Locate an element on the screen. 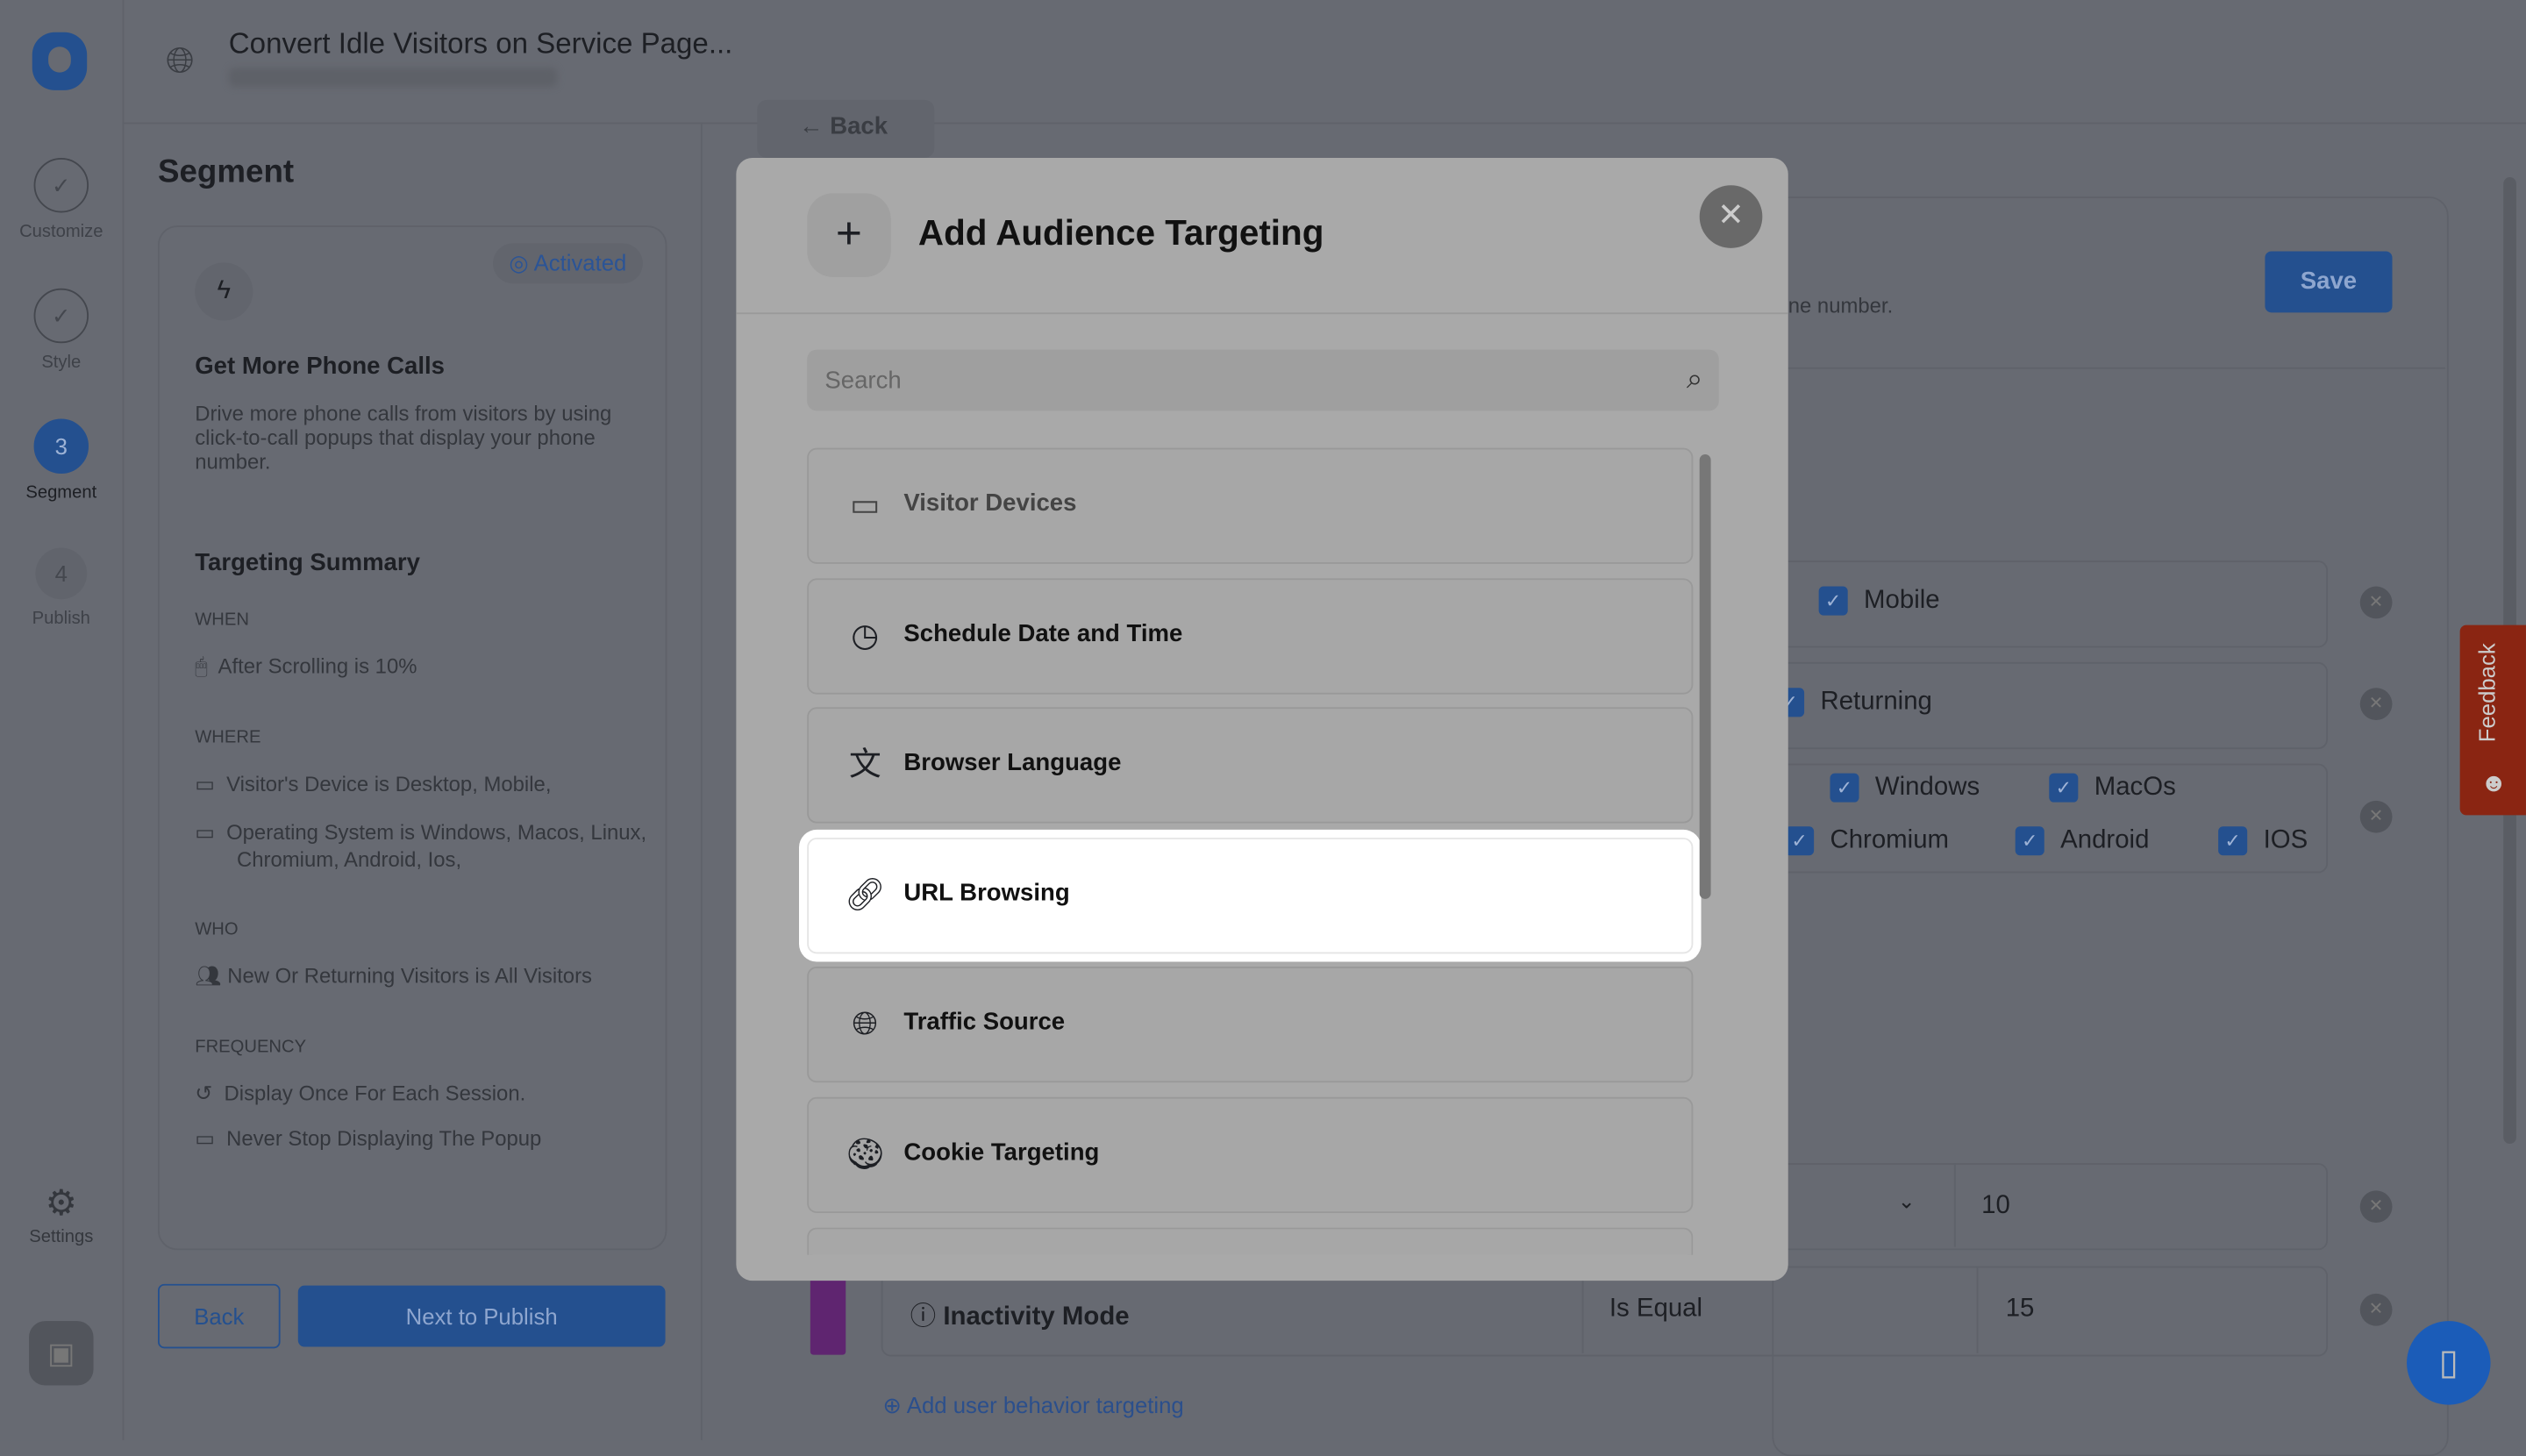 This screenshot has width=2526, height=1456. checkbox-returning: ✓ Returning is located at coordinates (1853, 702).